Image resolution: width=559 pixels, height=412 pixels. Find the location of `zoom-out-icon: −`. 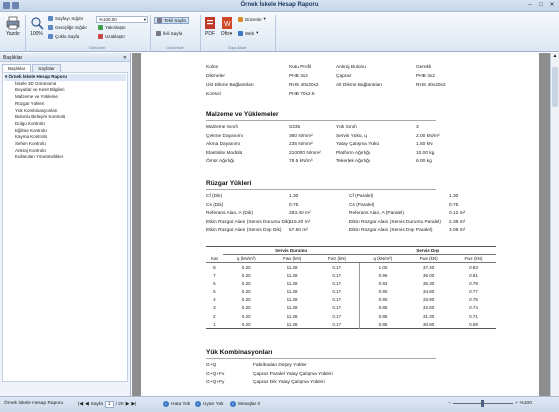

zoom-out-icon: − is located at coordinates (449, 403).